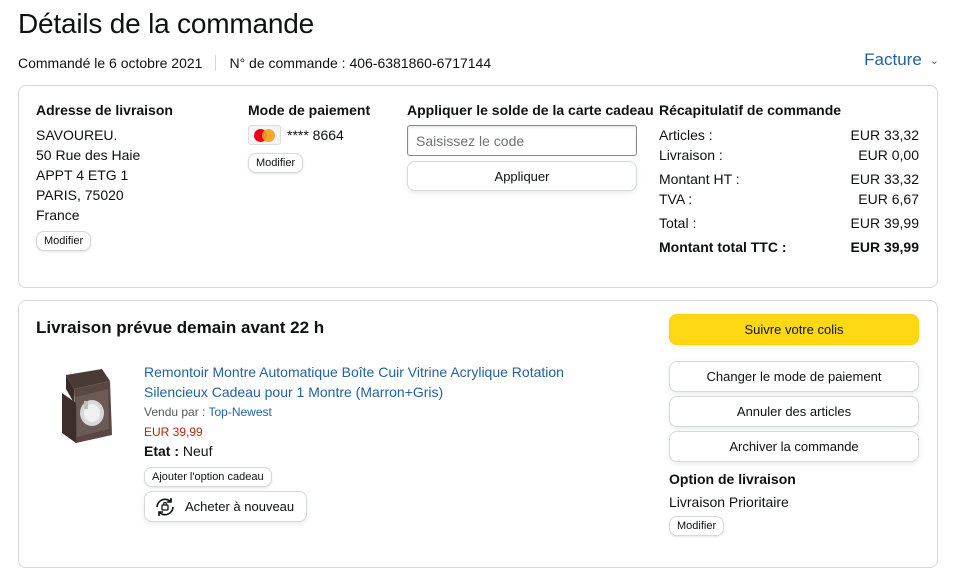 The width and height of the screenshot is (955, 582). Describe the element at coordinates (264, 135) in the screenshot. I see `mastercard-icon` at that location.